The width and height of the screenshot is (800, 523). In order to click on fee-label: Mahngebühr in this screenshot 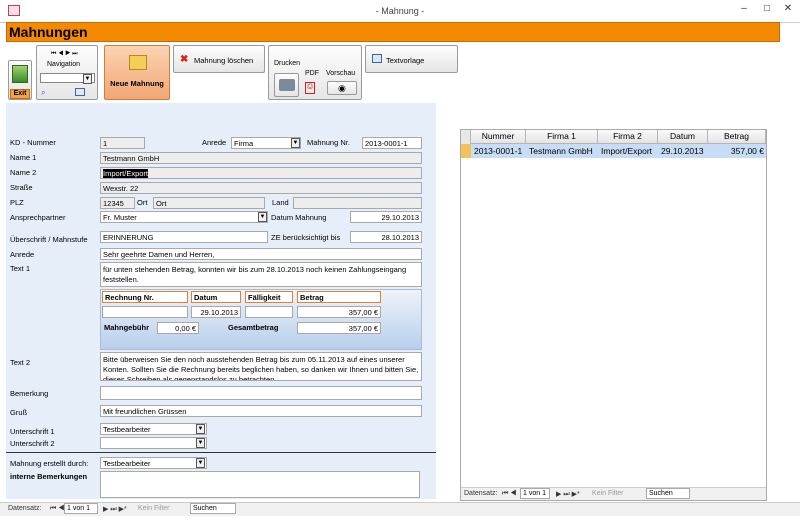, I will do `click(126, 327)`.